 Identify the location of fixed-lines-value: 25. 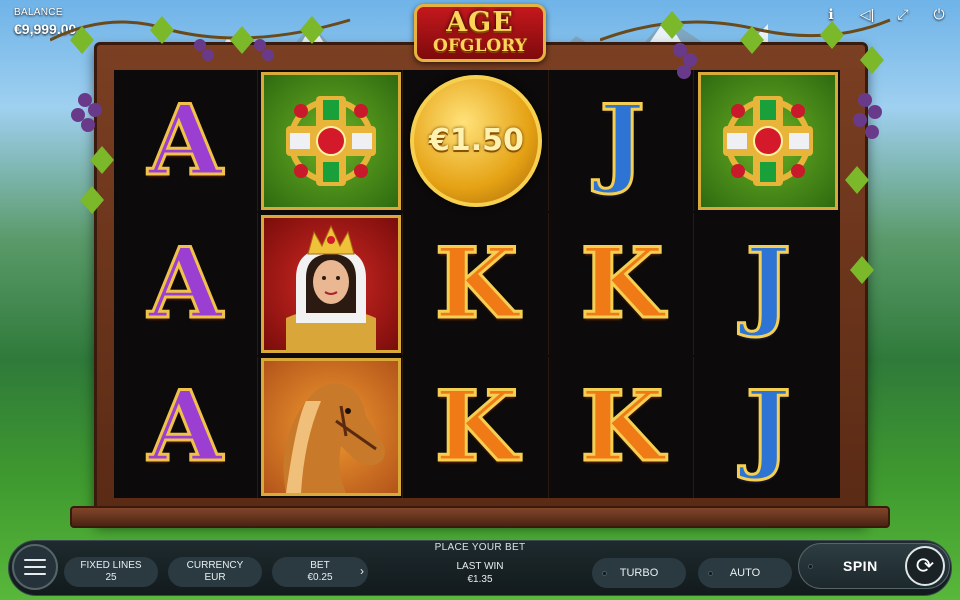
(111, 577).